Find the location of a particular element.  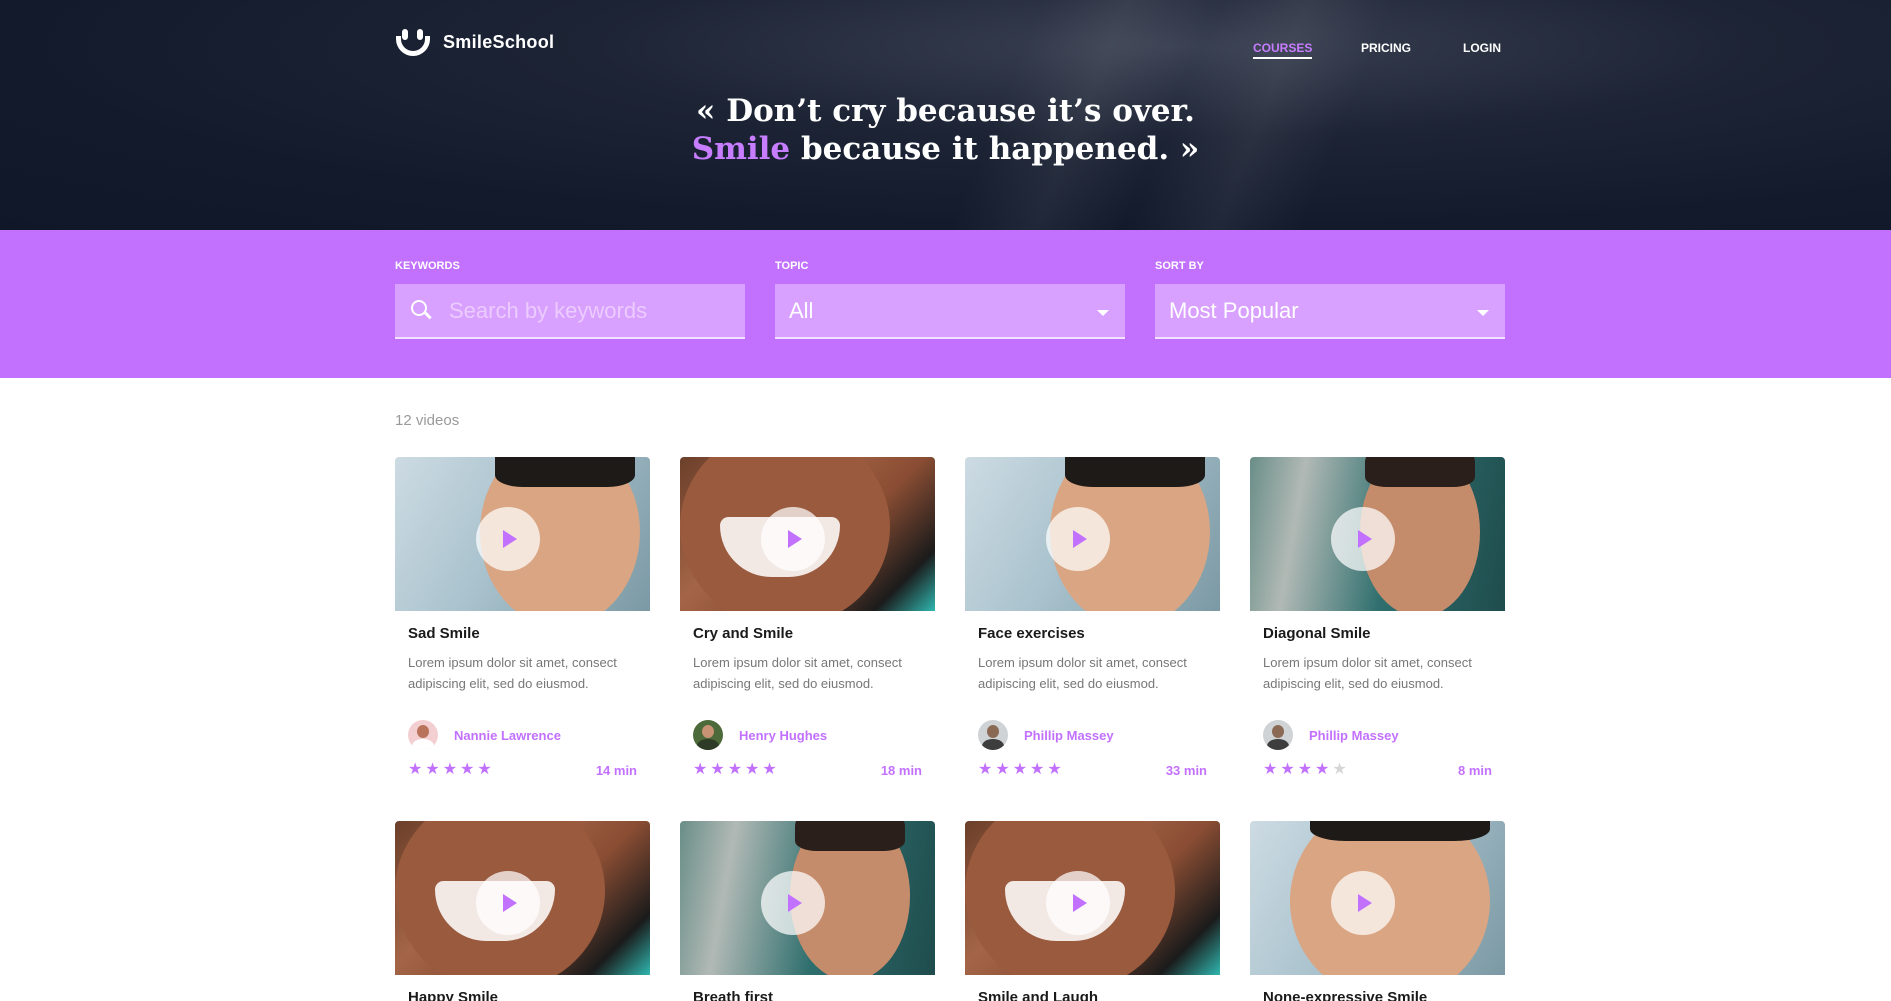

search-icon is located at coordinates (421, 310).